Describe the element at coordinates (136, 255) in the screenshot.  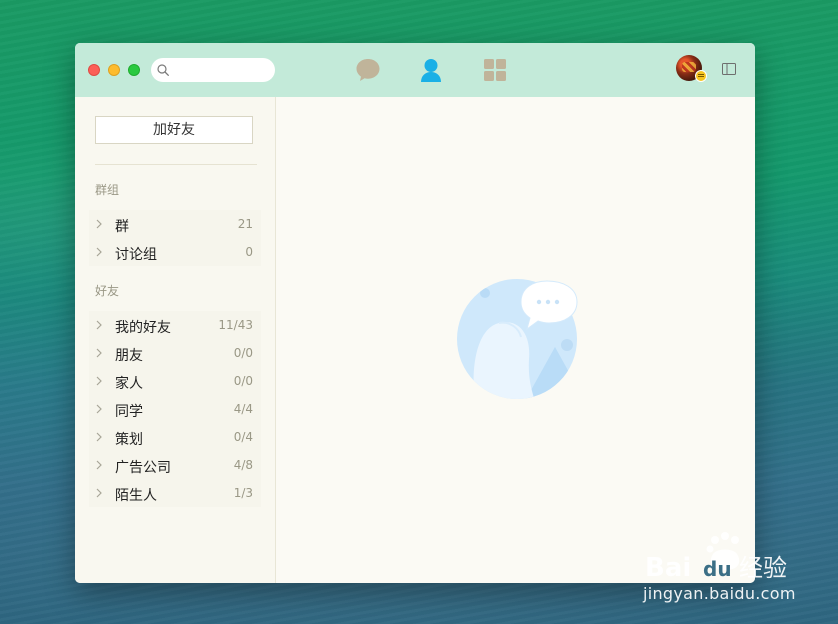
I see `group-row-label: 讨论组` at that location.